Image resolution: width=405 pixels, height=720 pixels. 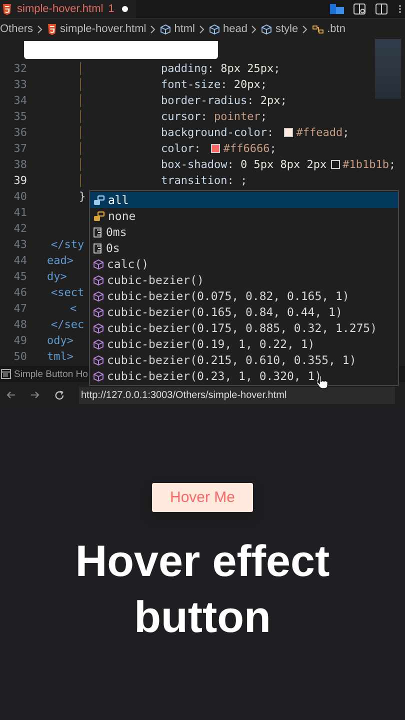 I want to click on more-icon, so click(x=400, y=9).